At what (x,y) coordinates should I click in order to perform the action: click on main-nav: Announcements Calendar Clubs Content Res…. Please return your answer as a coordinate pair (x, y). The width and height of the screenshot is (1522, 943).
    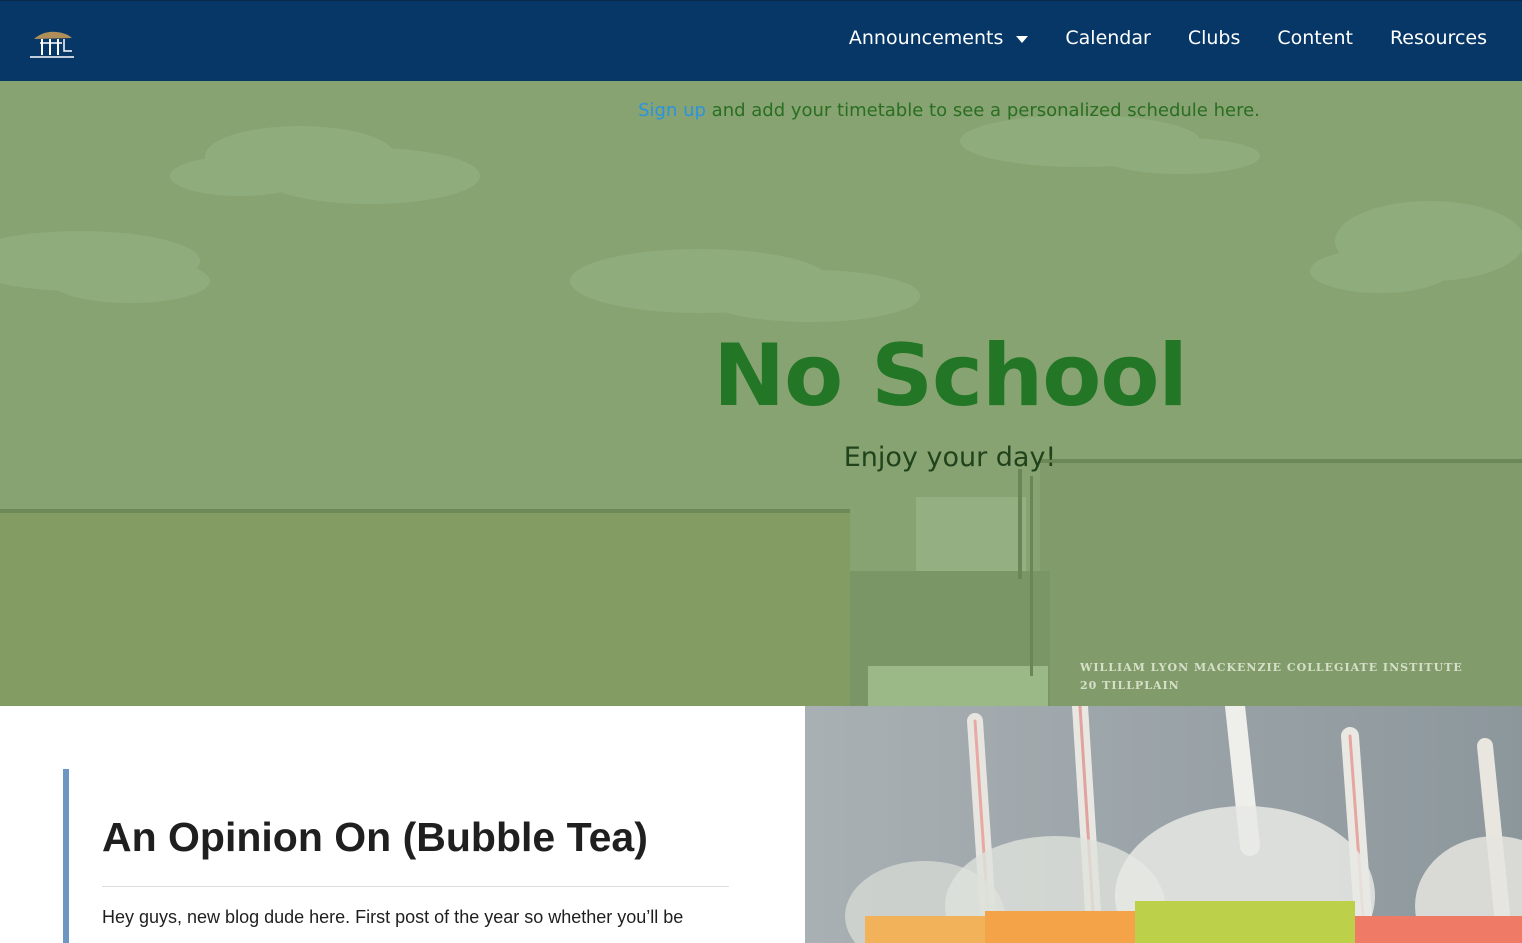
    Looking at the image, I should click on (1149, 38).